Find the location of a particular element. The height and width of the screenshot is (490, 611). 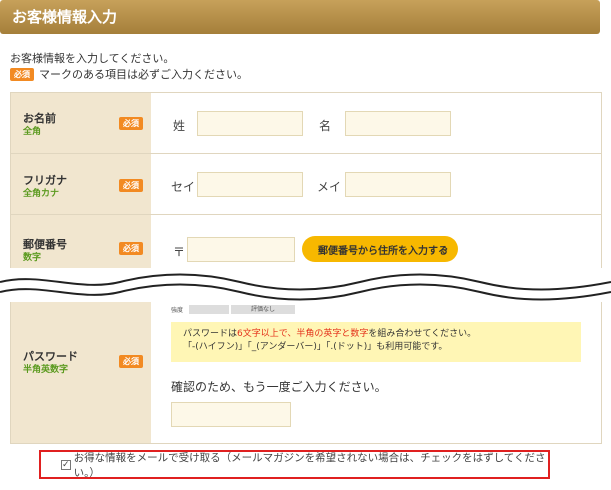

first-name-input is located at coordinates (398, 123).